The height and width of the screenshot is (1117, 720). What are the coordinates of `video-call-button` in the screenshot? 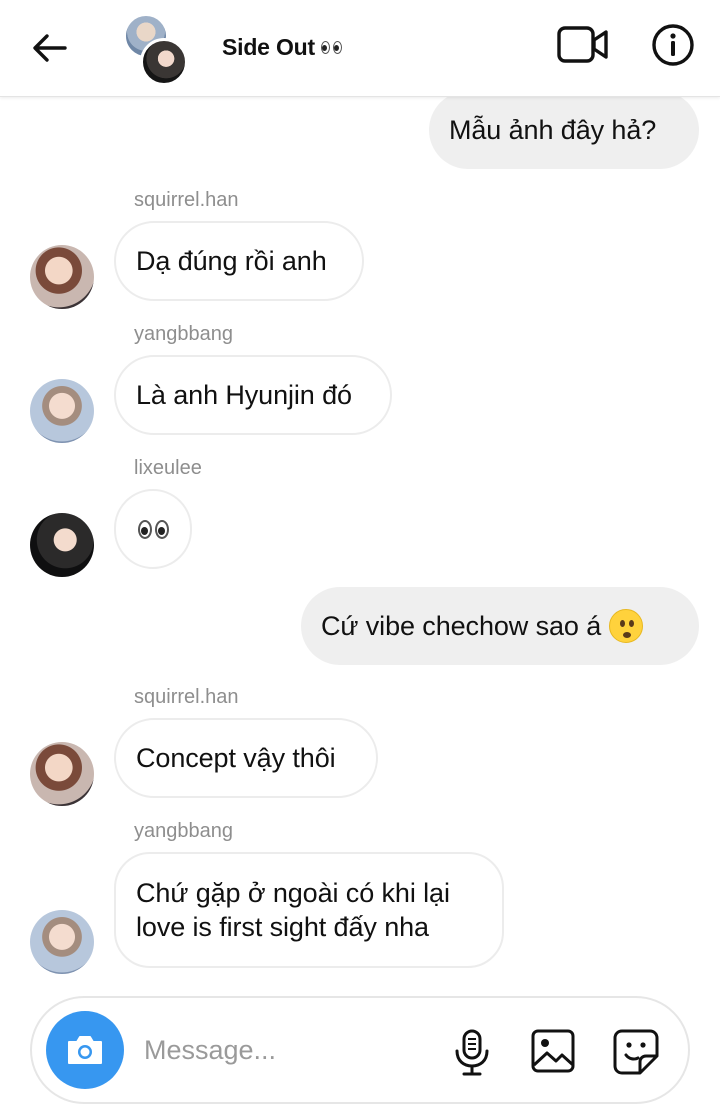 It's located at (583, 45).